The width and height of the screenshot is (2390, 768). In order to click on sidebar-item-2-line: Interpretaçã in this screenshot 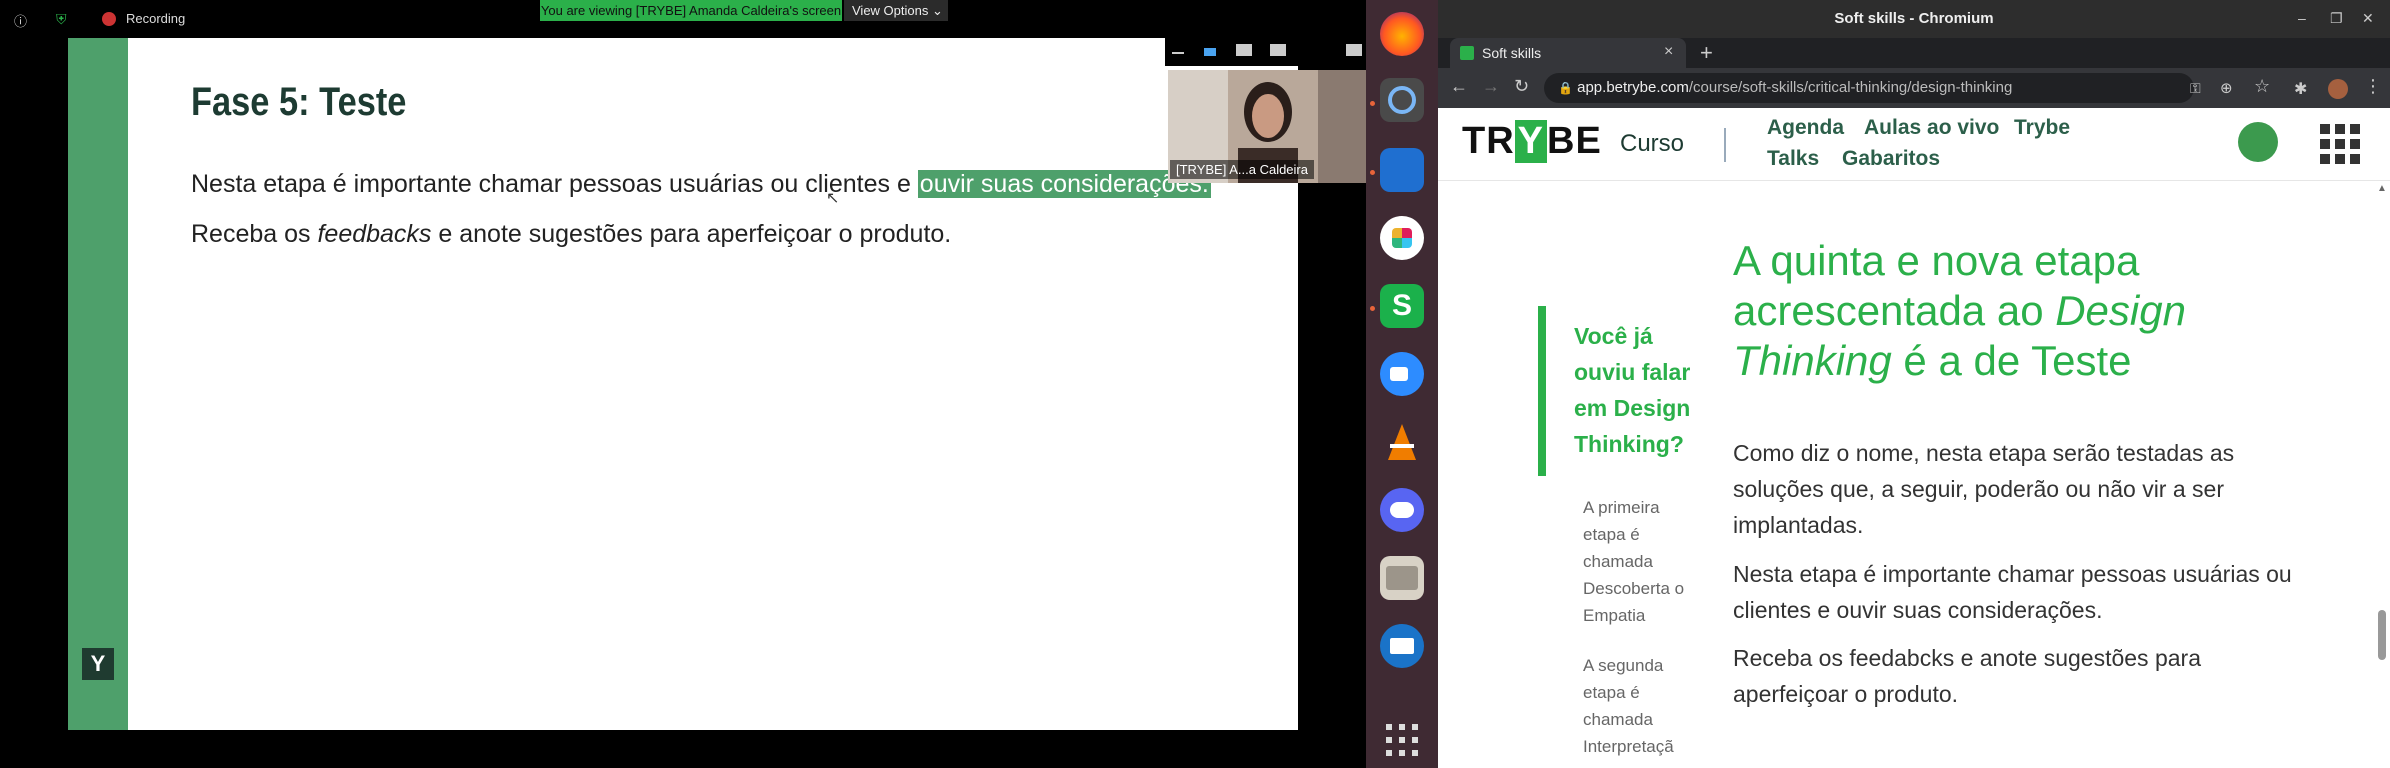, I will do `click(1628, 746)`.